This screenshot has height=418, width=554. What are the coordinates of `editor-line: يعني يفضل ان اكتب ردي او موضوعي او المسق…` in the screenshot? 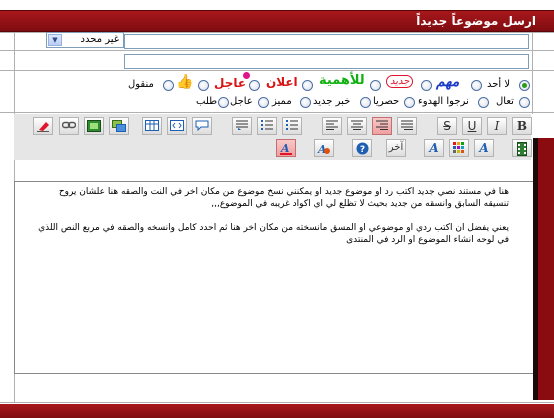 It's located at (273, 228).